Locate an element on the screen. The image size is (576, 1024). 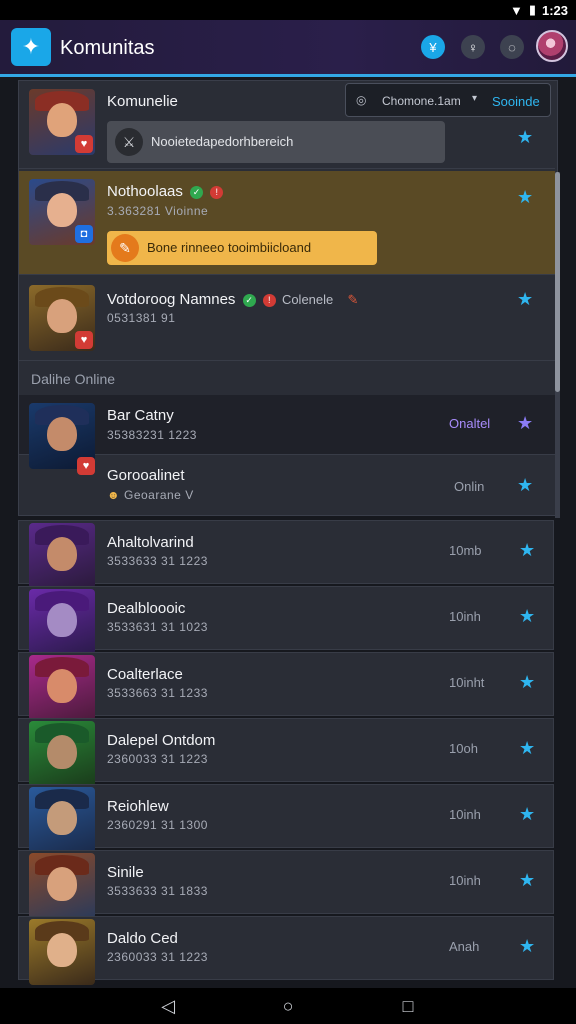
search-icon: ◎ is located at coordinates (361, 100).